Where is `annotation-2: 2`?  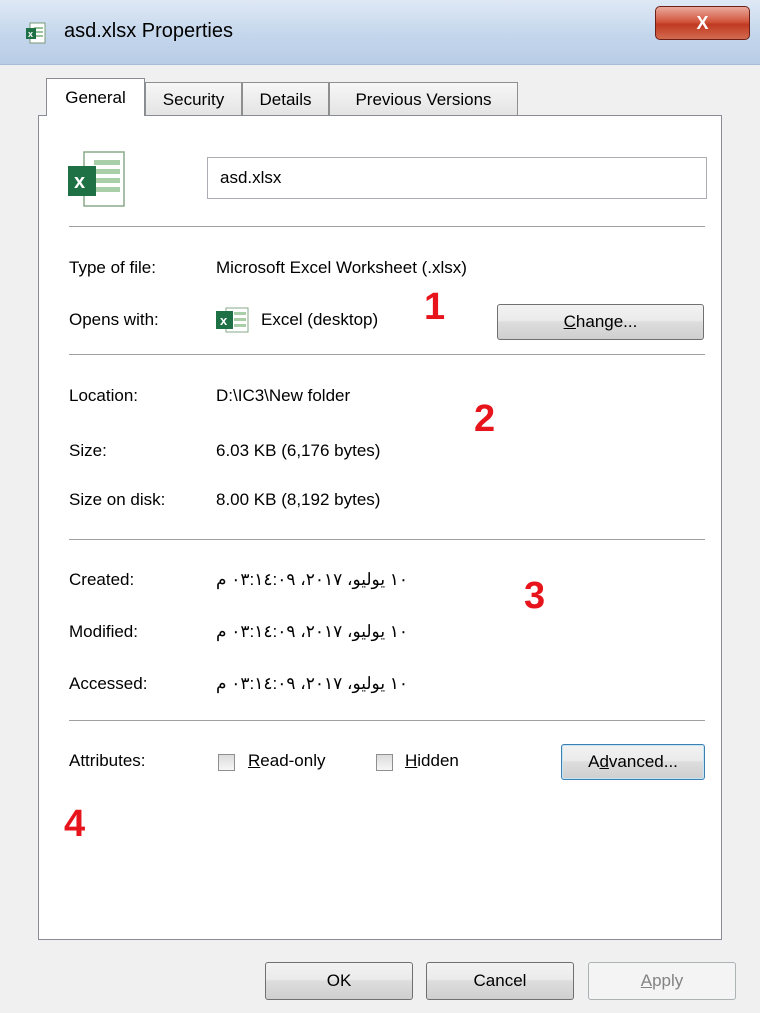
annotation-2: 2 is located at coordinates (485, 419).